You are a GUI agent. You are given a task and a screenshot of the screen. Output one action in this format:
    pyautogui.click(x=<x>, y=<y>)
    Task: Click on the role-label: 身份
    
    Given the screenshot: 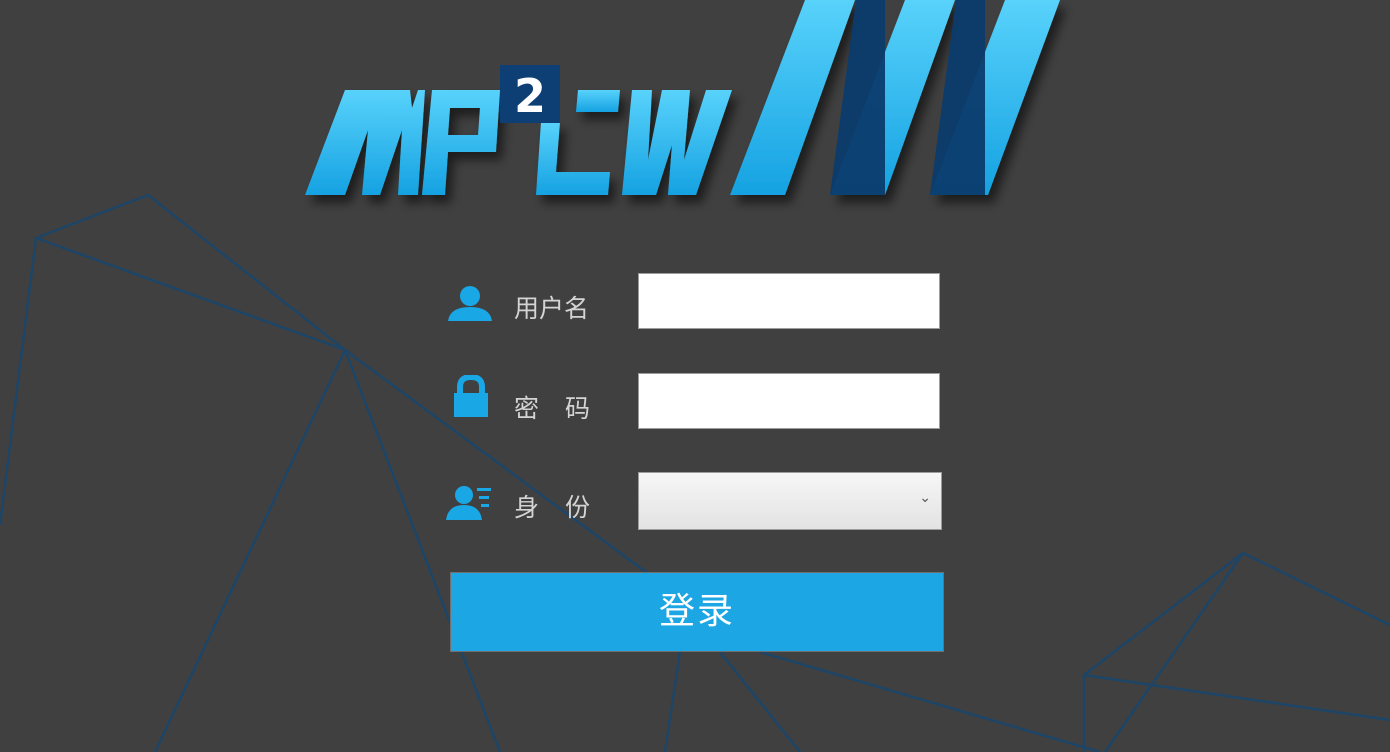 What is the action you would take?
    pyautogui.click(x=565, y=507)
    